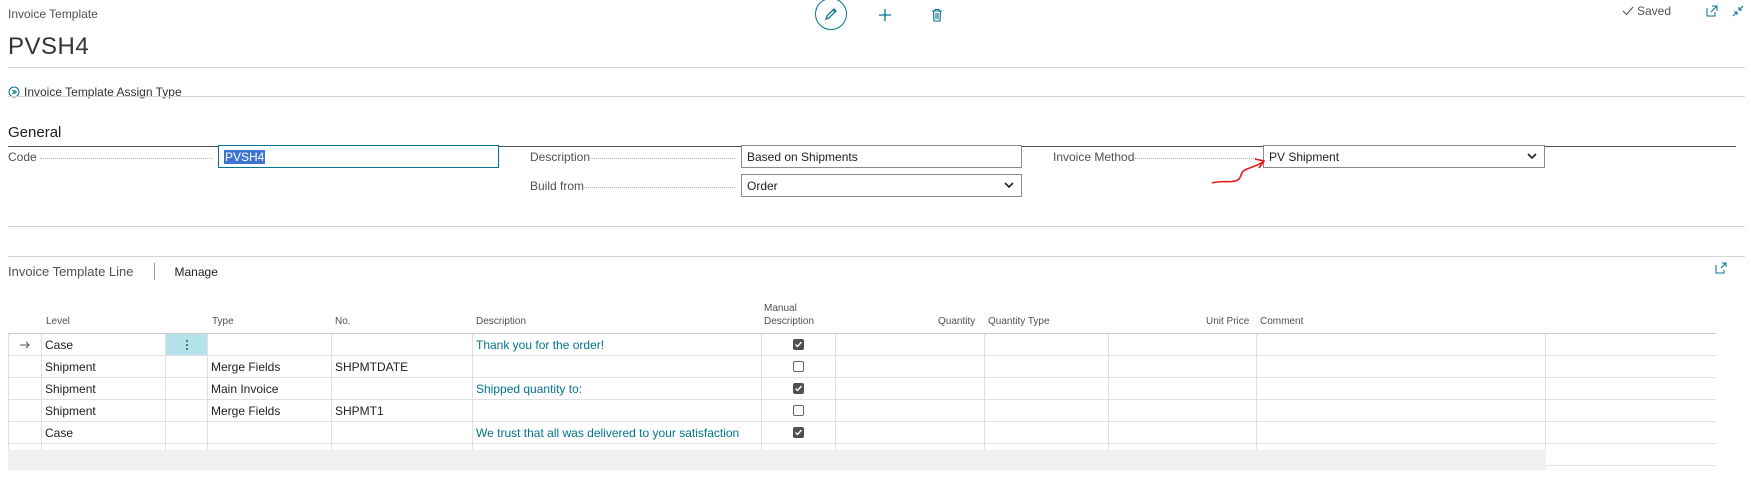 The height and width of the screenshot is (483, 1751). Describe the element at coordinates (1686, 11) in the screenshot. I see `top-right-bar: Saved` at that location.